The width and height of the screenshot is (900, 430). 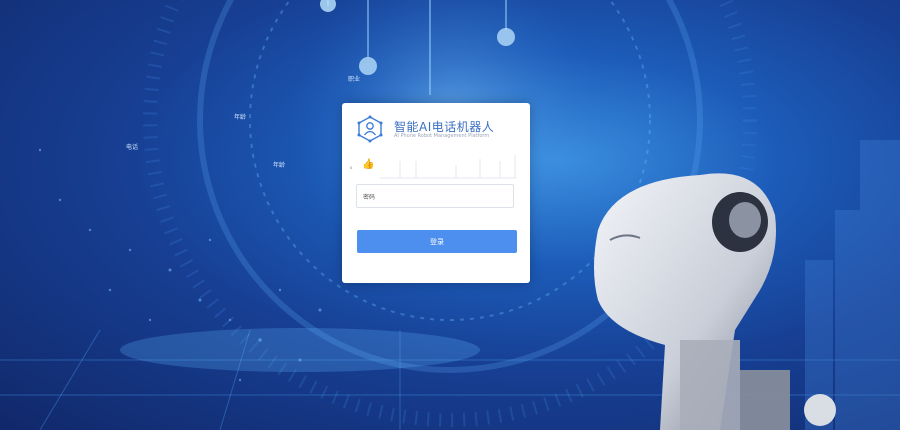 I want to click on account-row: ıı 👍, so click(x=435, y=168).